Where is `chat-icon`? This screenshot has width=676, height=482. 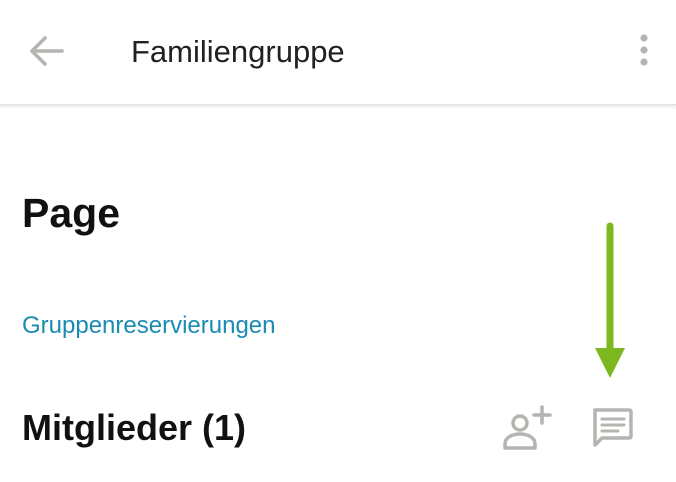
chat-icon is located at coordinates (613, 427).